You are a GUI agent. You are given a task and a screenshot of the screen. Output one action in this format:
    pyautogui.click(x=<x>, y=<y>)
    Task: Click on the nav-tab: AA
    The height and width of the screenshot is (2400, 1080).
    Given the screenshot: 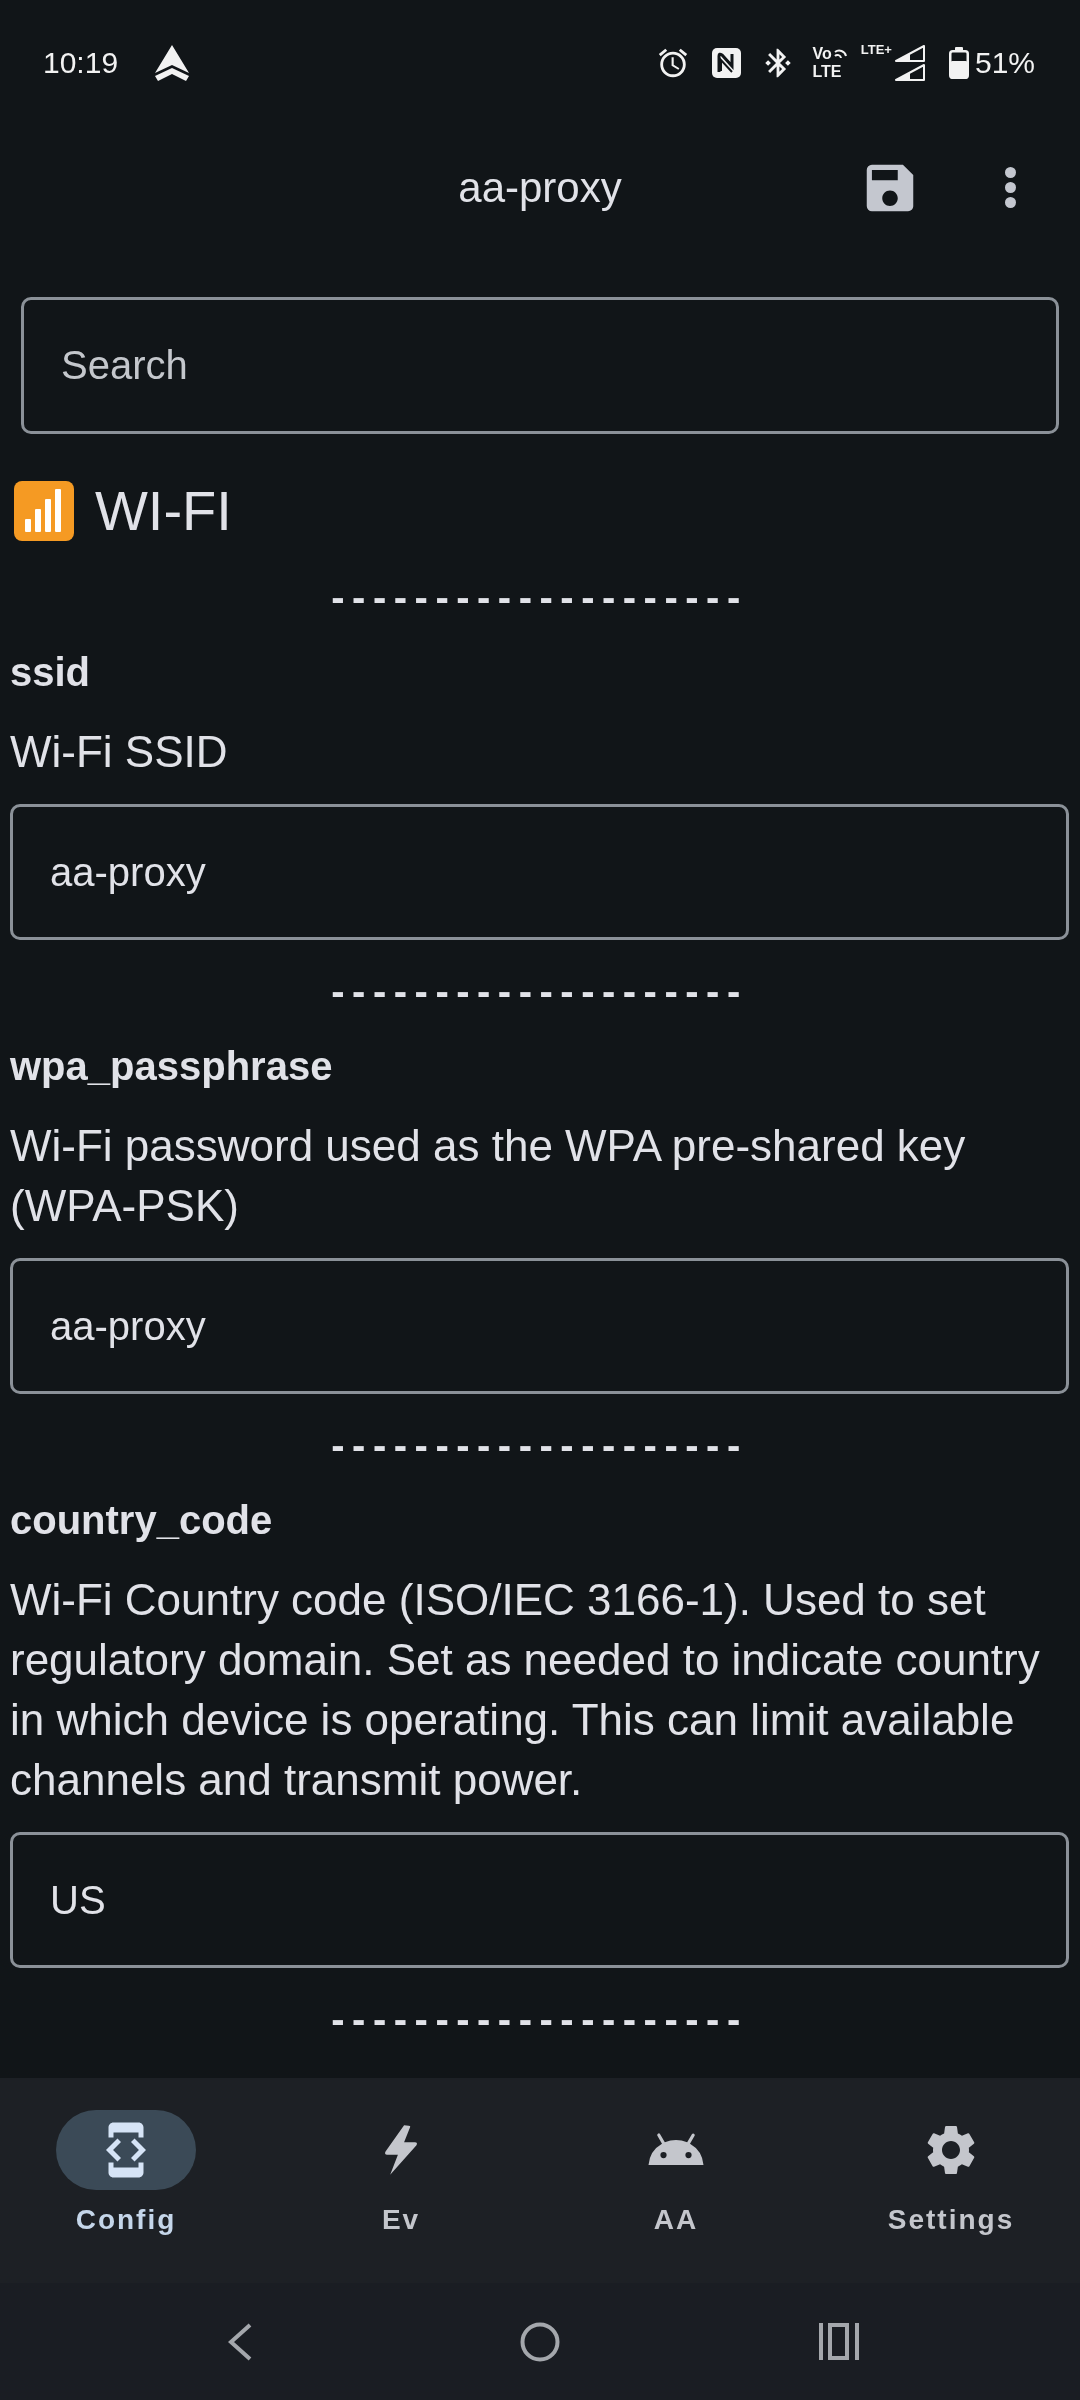 What is the action you would take?
    pyautogui.click(x=676, y=2174)
    